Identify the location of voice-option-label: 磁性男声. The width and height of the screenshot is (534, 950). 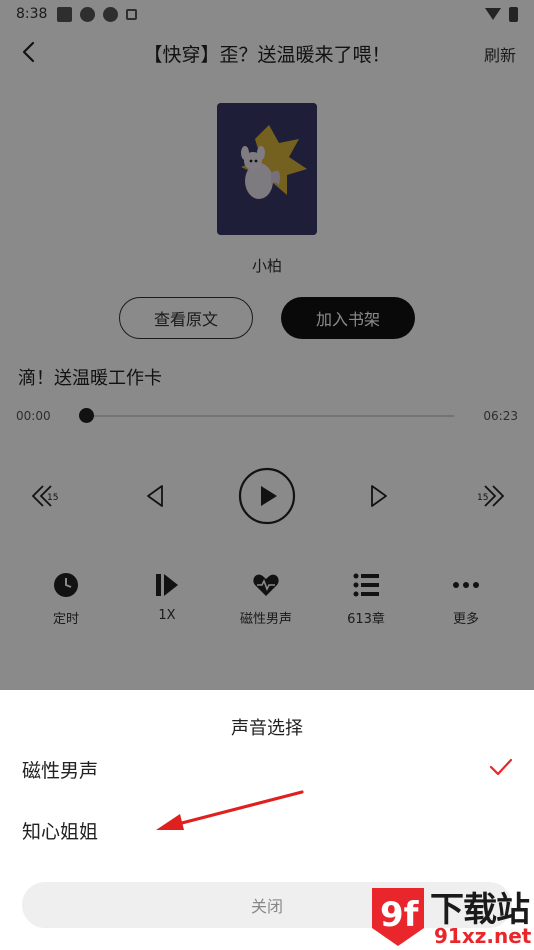
(60, 771).